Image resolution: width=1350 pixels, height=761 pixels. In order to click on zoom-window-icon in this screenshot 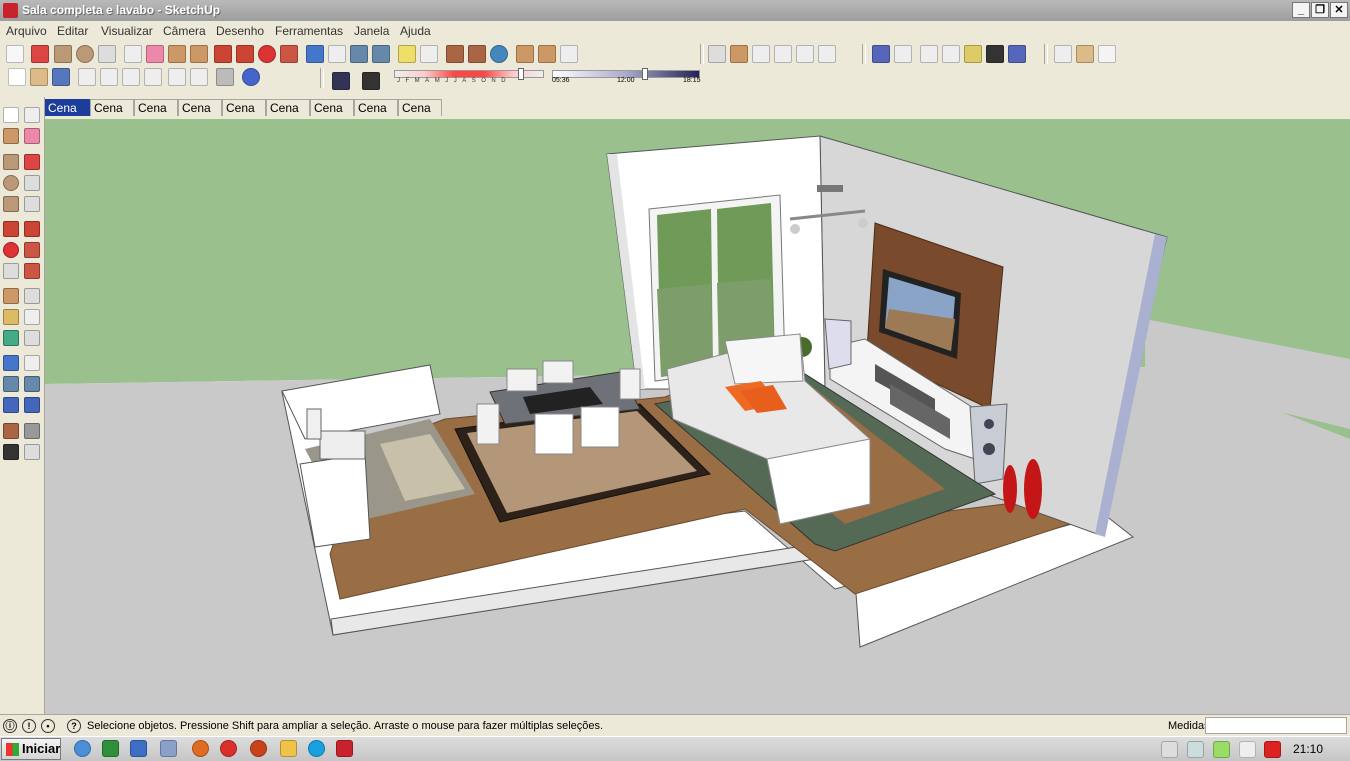, I will do `click(32, 384)`.